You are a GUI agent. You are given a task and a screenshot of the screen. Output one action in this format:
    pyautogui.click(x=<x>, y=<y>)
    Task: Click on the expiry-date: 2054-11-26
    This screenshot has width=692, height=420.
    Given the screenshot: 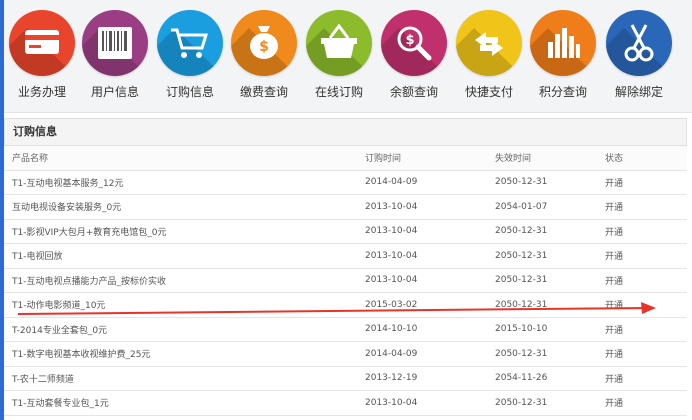 What is the action you would take?
    pyautogui.click(x=542, y=378)
    